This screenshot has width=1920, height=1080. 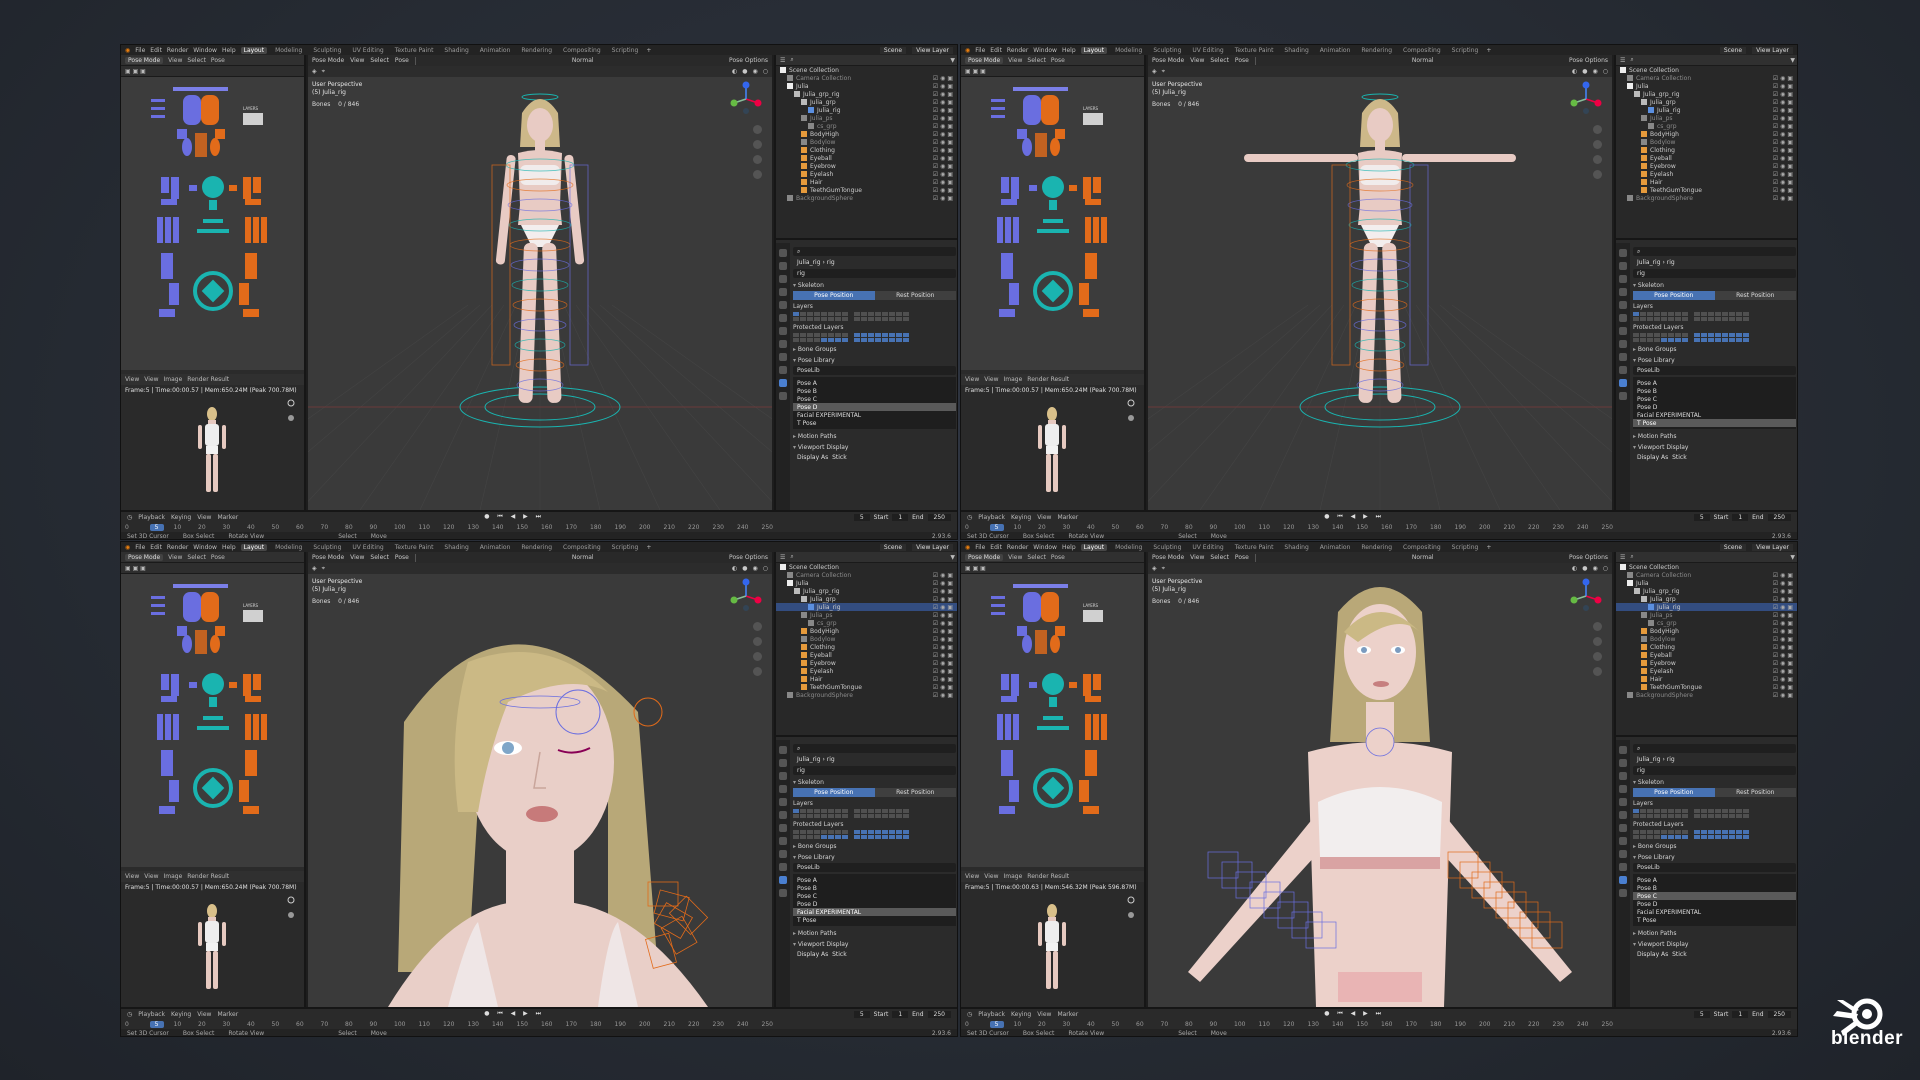 What do you see at coordinates (783, 893) in the screenshot?
I see `bone-tab-icon` at bounding box center [783, 893].